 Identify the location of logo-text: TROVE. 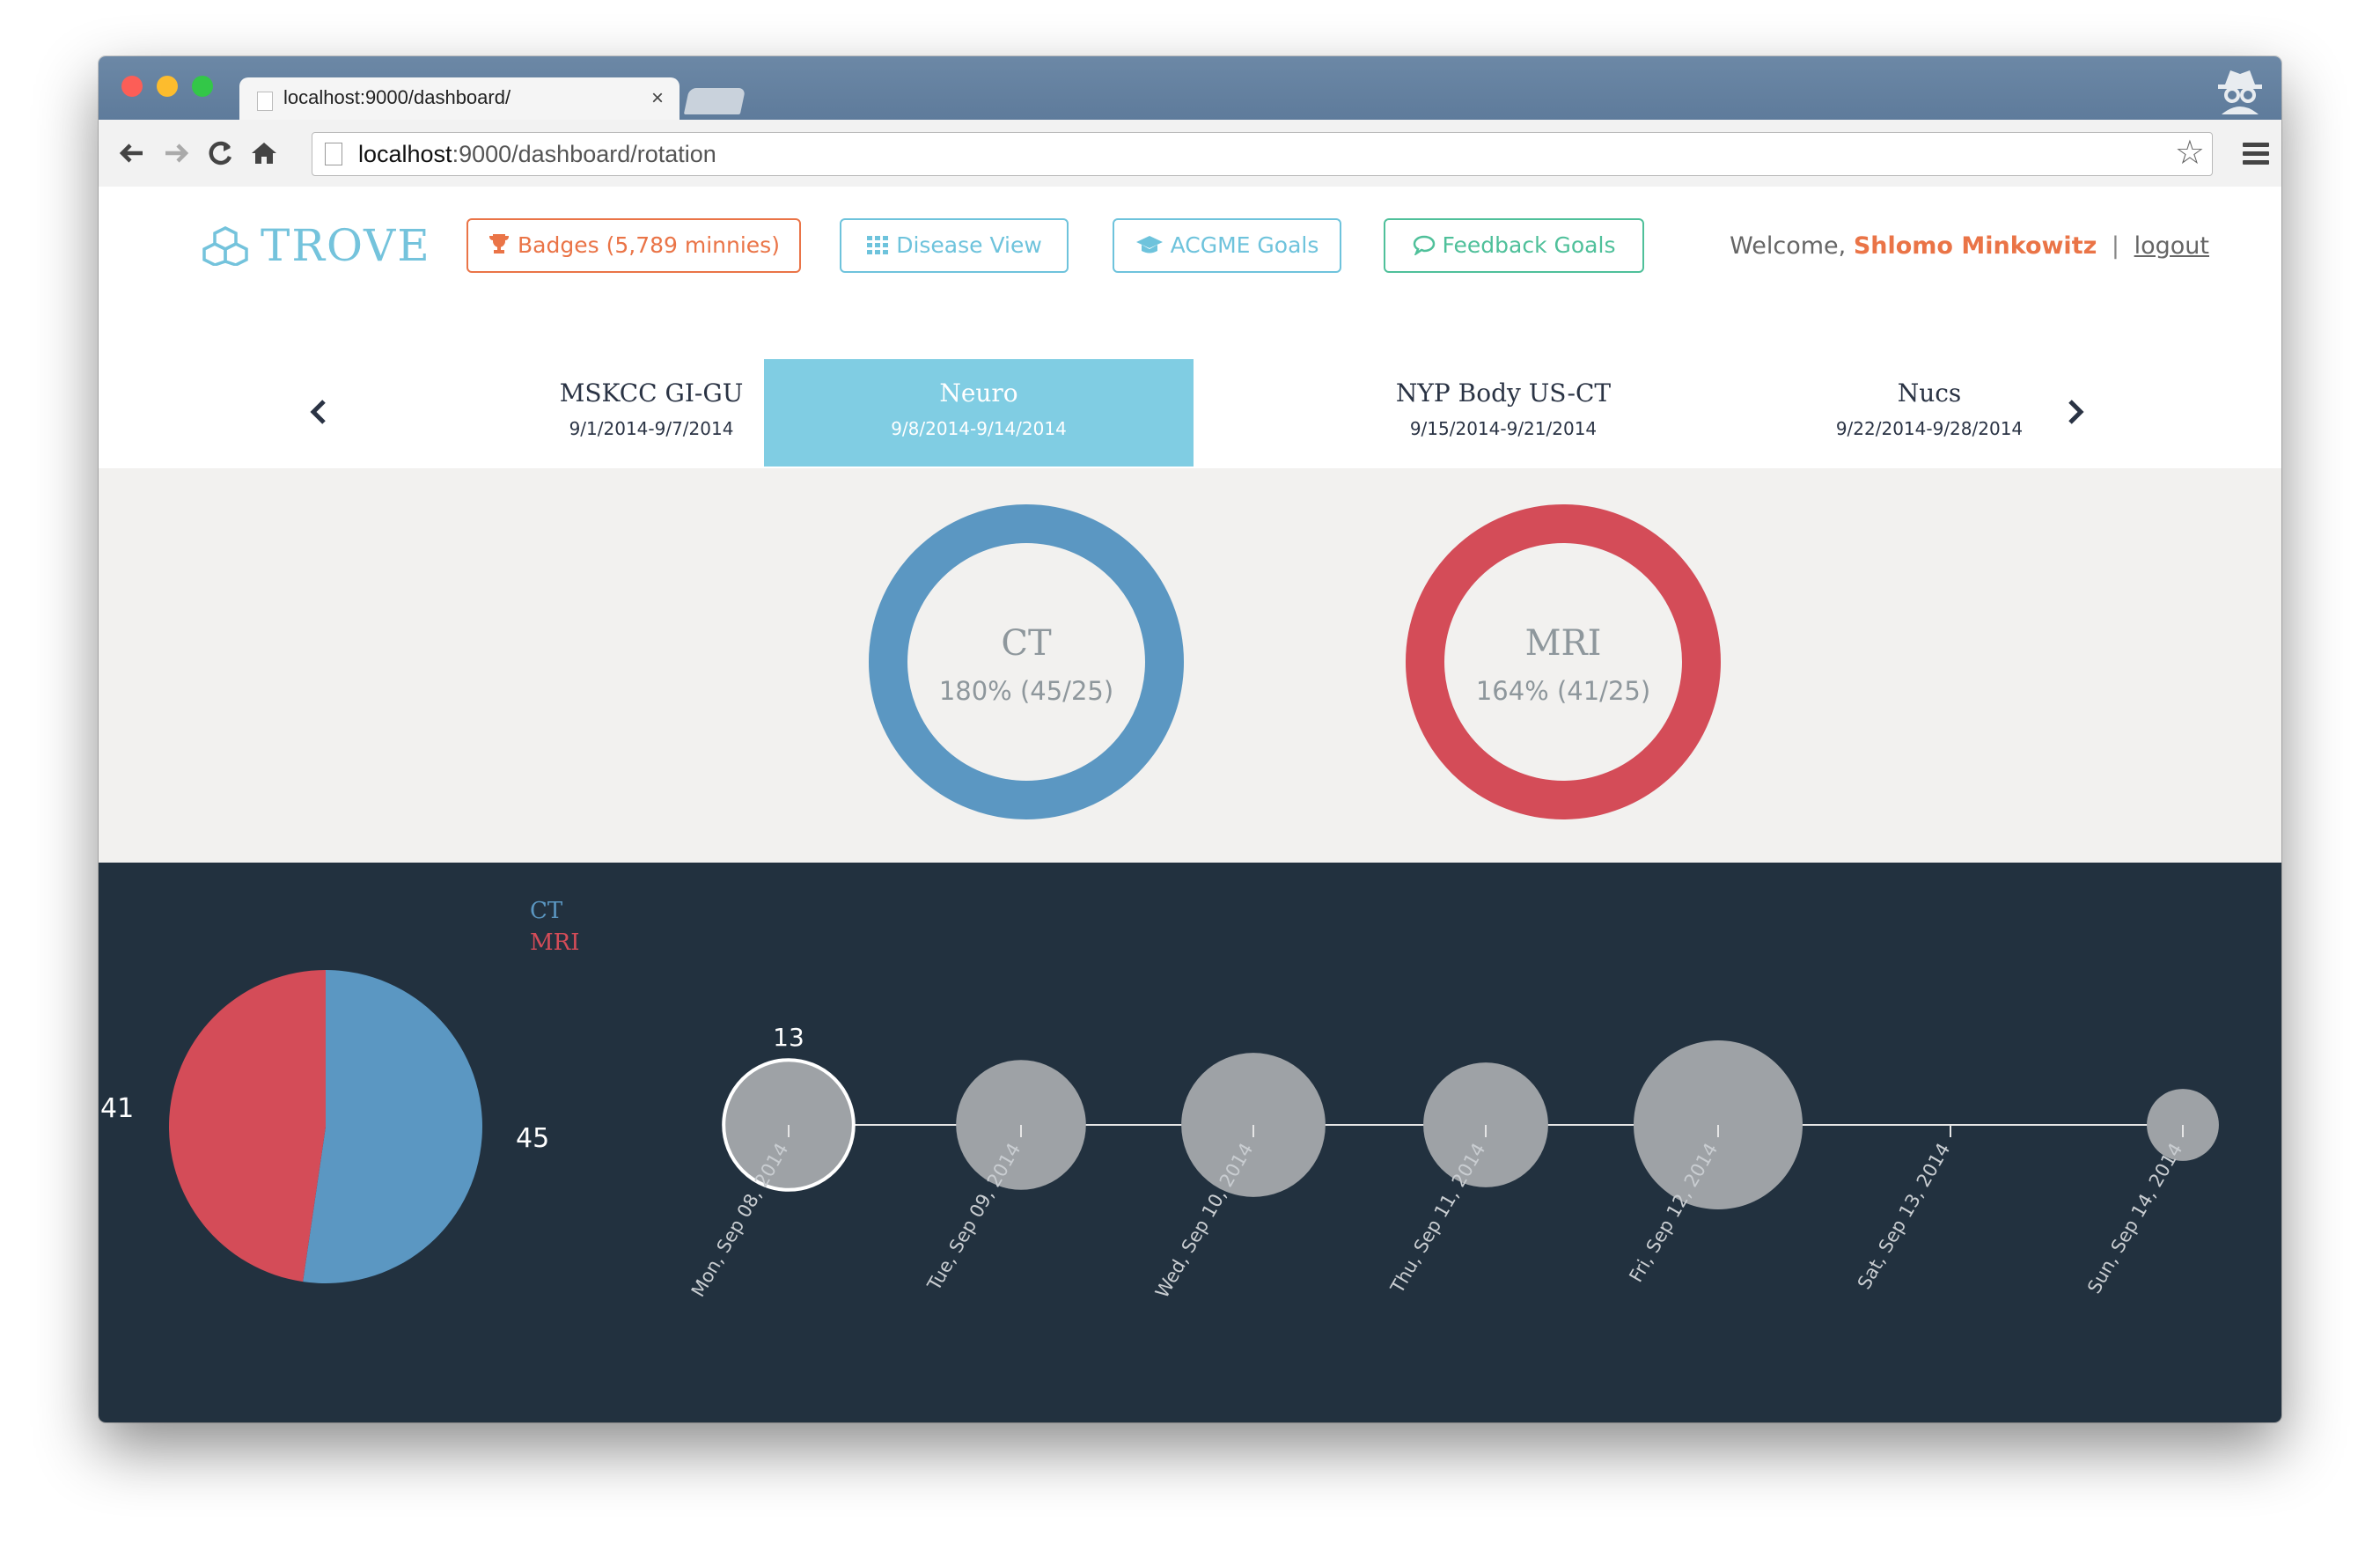
(346, 245).